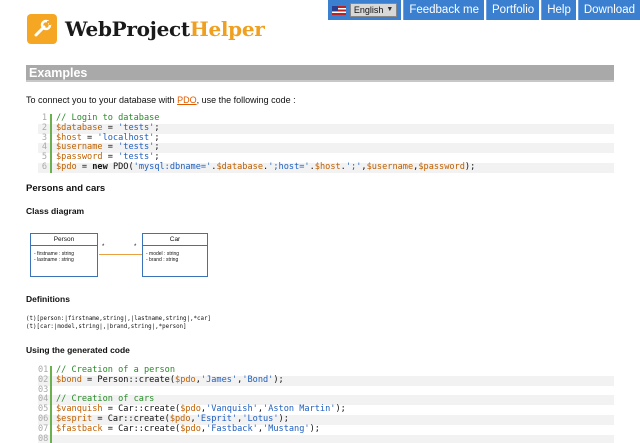  I want to click on class-car: Car - model : string - brand : string, so click(175, 255).